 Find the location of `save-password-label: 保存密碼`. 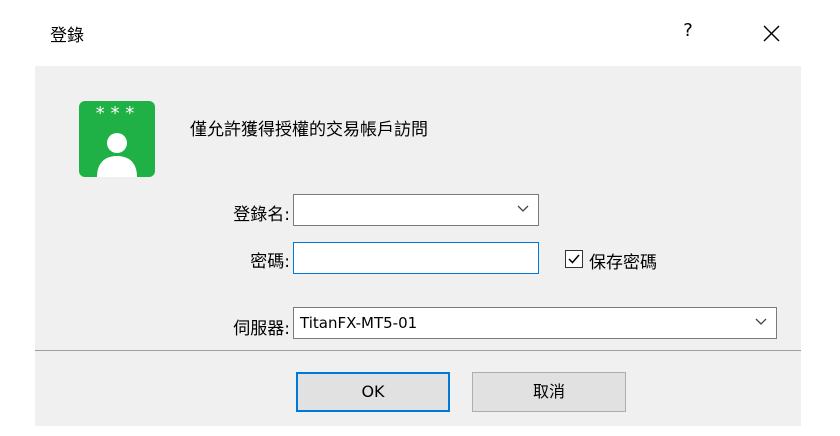

save-password-label: 保存密碼 is located at coordinates (623, 263).